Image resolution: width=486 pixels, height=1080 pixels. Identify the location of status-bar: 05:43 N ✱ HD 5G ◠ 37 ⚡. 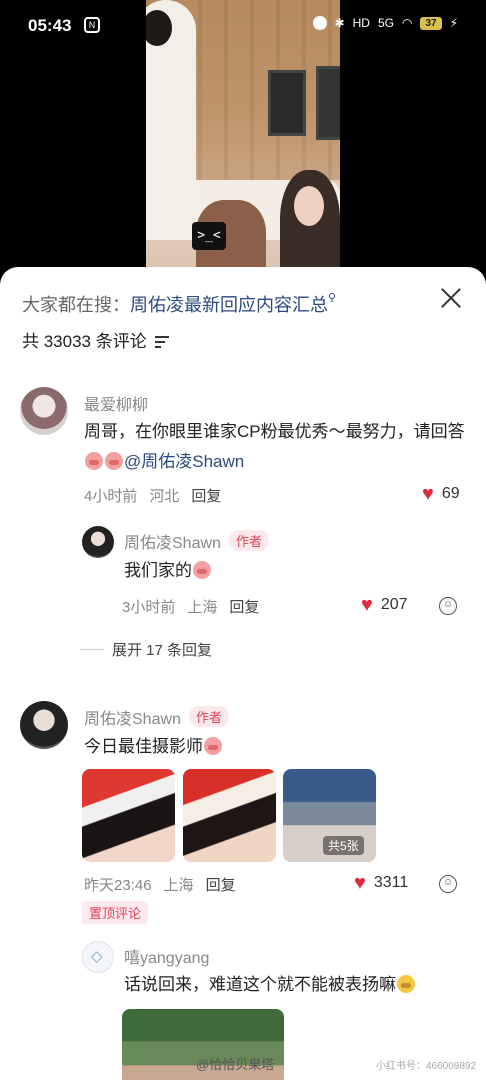
(243, 26).